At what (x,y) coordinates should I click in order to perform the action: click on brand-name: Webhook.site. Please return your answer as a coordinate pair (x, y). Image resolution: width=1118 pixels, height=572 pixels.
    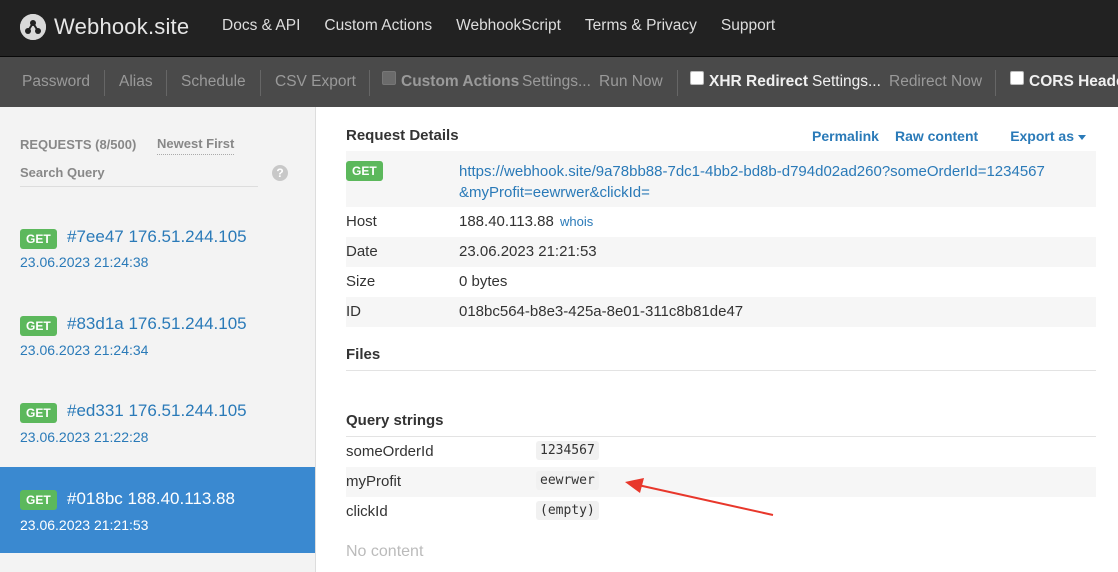
    Looking at the image, I should click on (122, 26).